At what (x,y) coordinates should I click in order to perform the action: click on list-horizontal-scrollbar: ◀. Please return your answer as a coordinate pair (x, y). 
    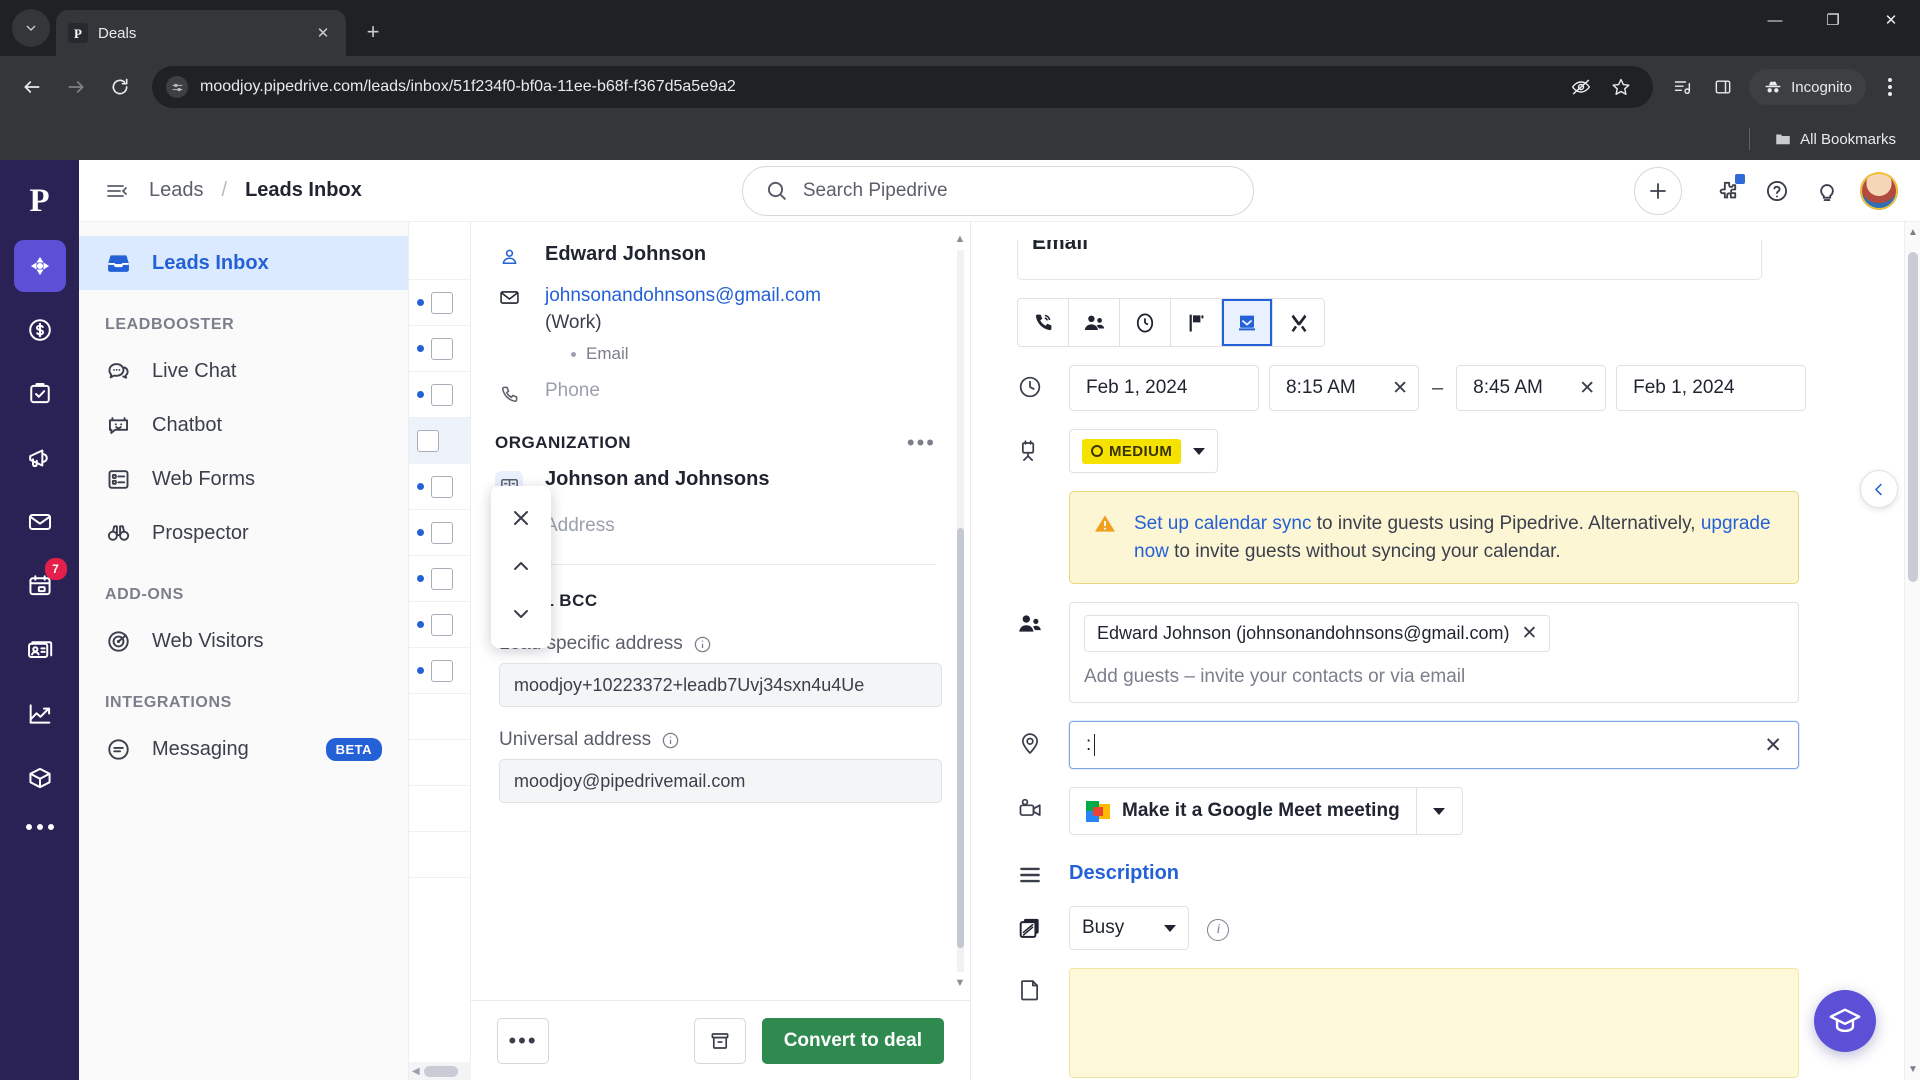
    Looking at the image, I should click on (440, 1071).